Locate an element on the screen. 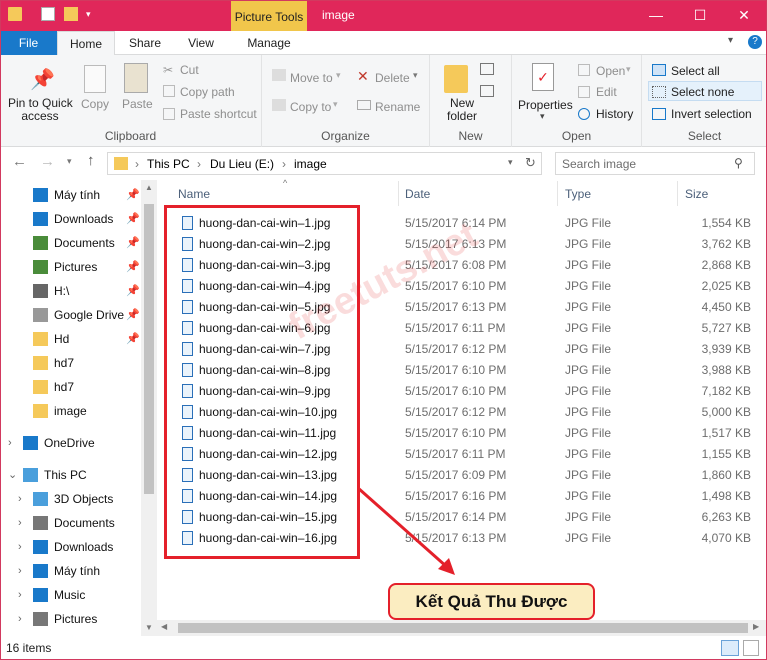 The width and height of the screenshot is (767, 660). properties-quick-icon is located at coordinates (48, 14).